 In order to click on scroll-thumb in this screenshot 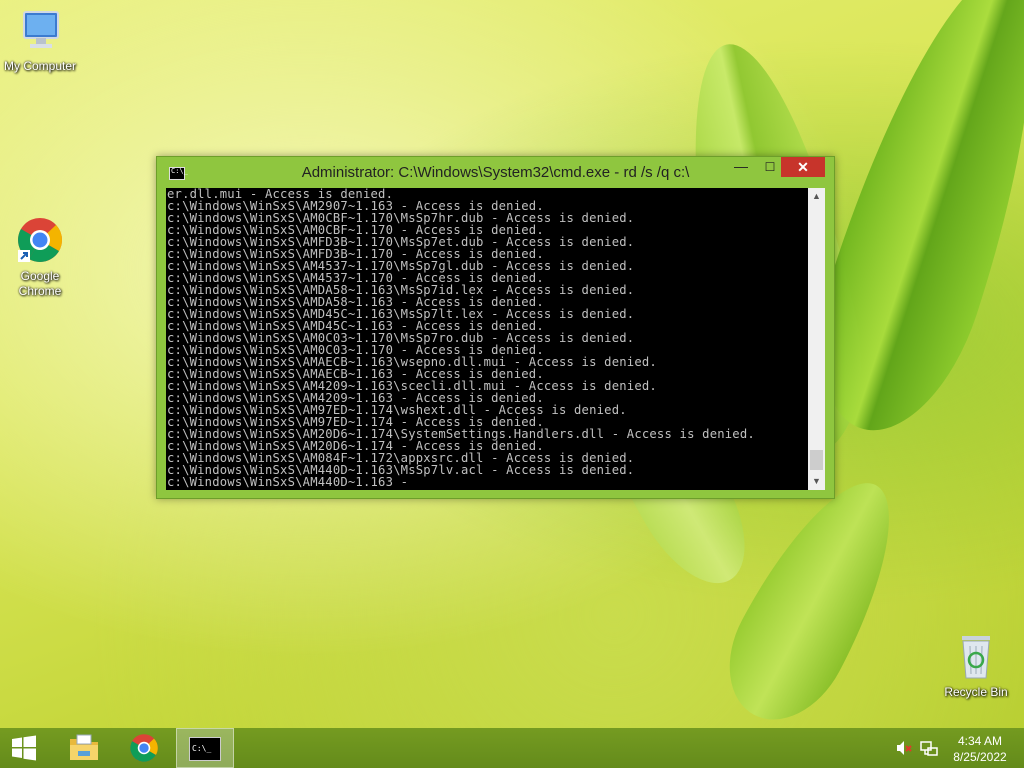, I will do `click(816, 460)`.